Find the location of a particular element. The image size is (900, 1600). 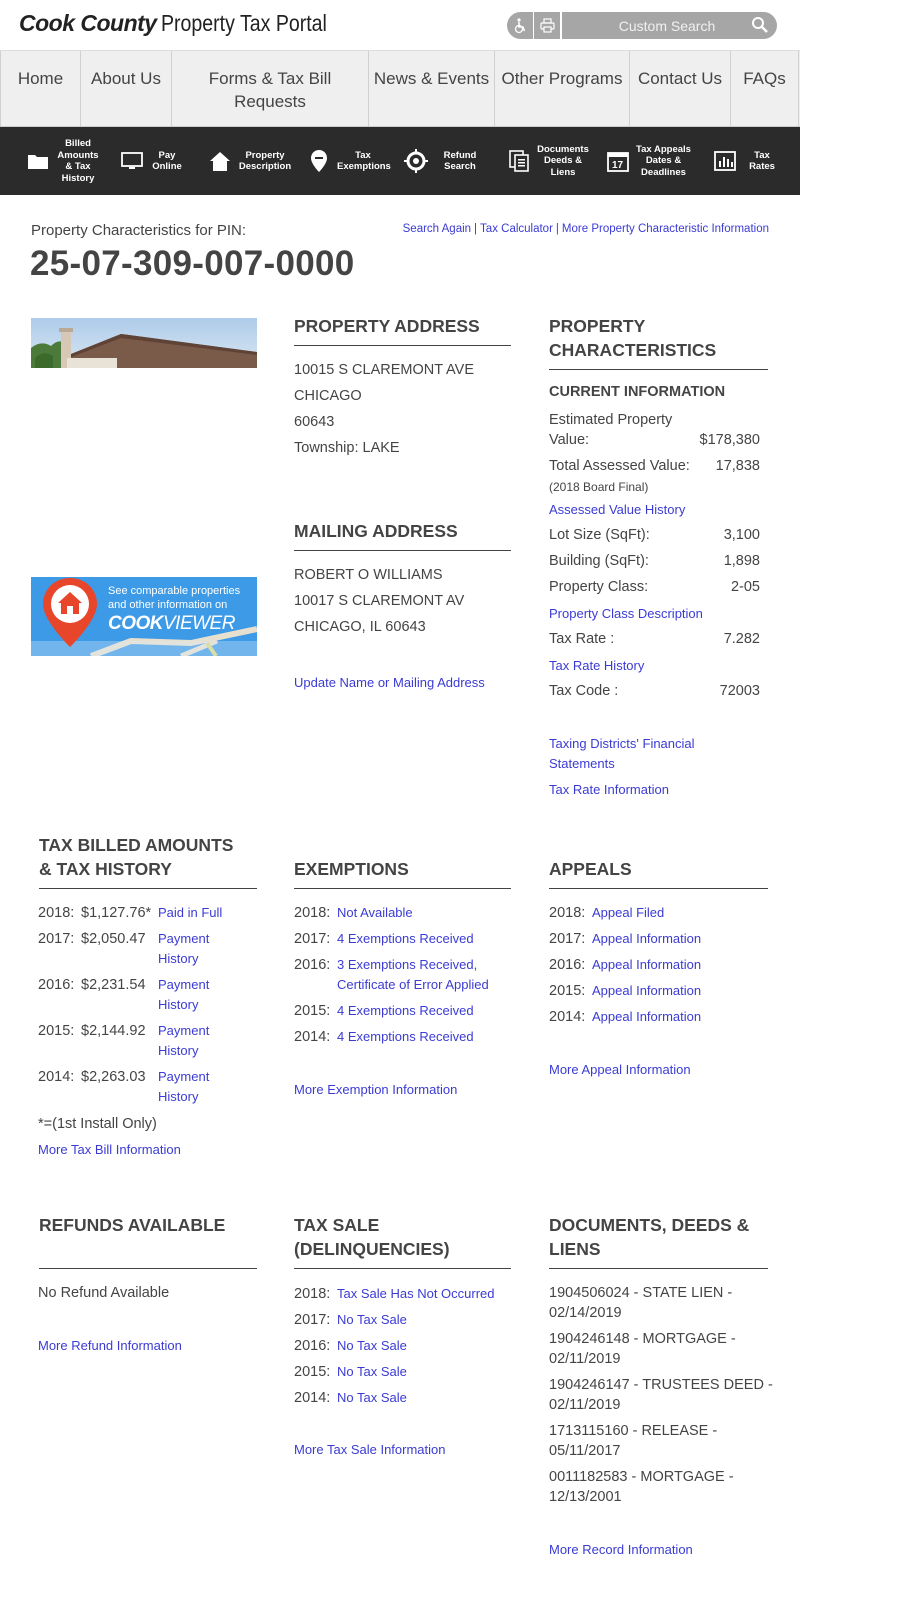

exemption-link: Not Available is located at coordinates (375, 913).